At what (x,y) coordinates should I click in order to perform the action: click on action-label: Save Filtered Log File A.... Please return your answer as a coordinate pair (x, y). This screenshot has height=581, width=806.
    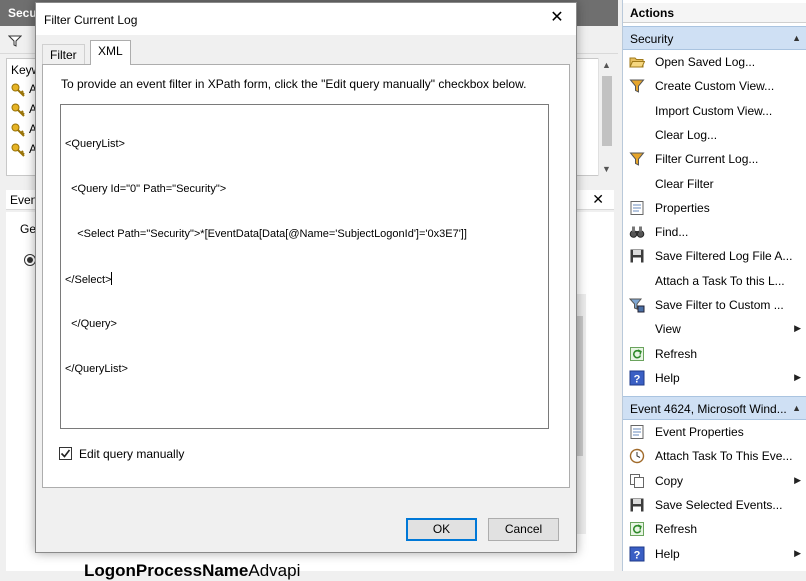
    Looking at the image, I should click on (724, 256).